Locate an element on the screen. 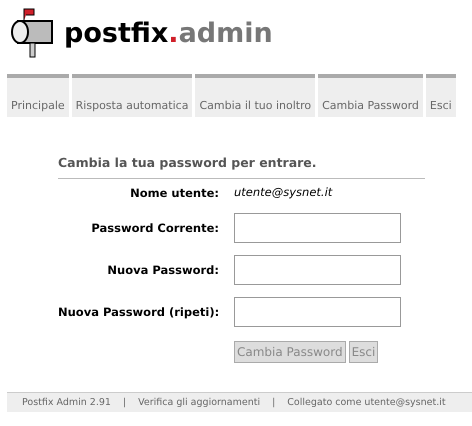  field-label: Nuova Password (ripeti): is located at coordinates (138, 312).